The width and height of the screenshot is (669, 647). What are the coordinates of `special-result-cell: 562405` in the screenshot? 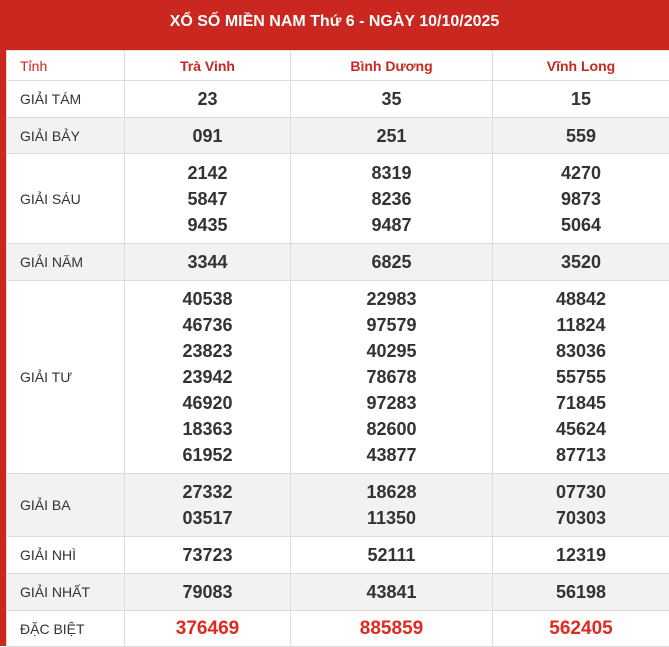 It's located at (581, 629).